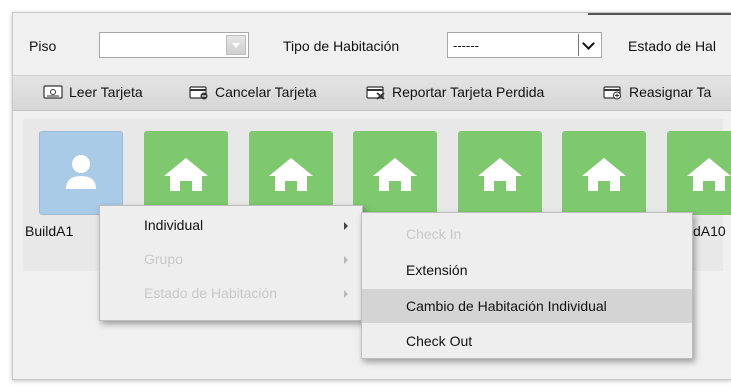 This screenshot has width=731, height=389. What do you see at coordinates (434, 234) in the screenshot?
I see `menu-item-label: Check In` at bounding box center [434, 234].